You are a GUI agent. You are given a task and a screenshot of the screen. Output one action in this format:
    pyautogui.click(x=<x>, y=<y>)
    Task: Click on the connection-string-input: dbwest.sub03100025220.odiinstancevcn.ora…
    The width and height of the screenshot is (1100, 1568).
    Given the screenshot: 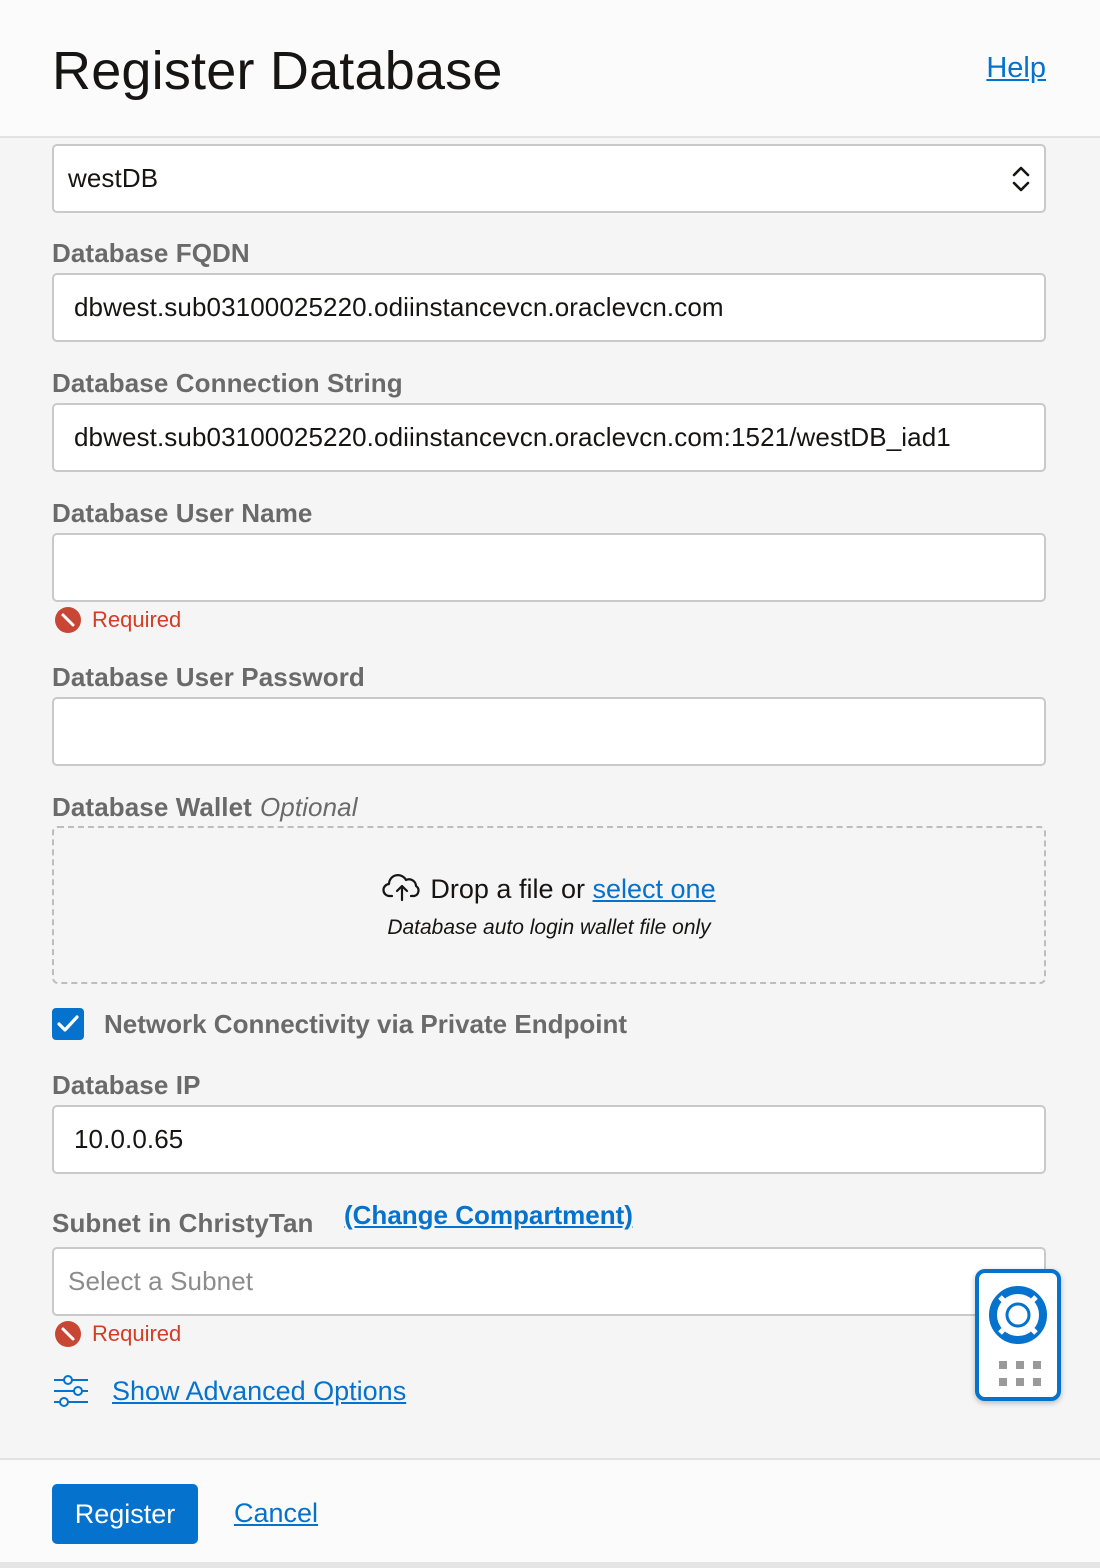 What is the action you would take?
    pyautogui.click(x=549, y=437)
    